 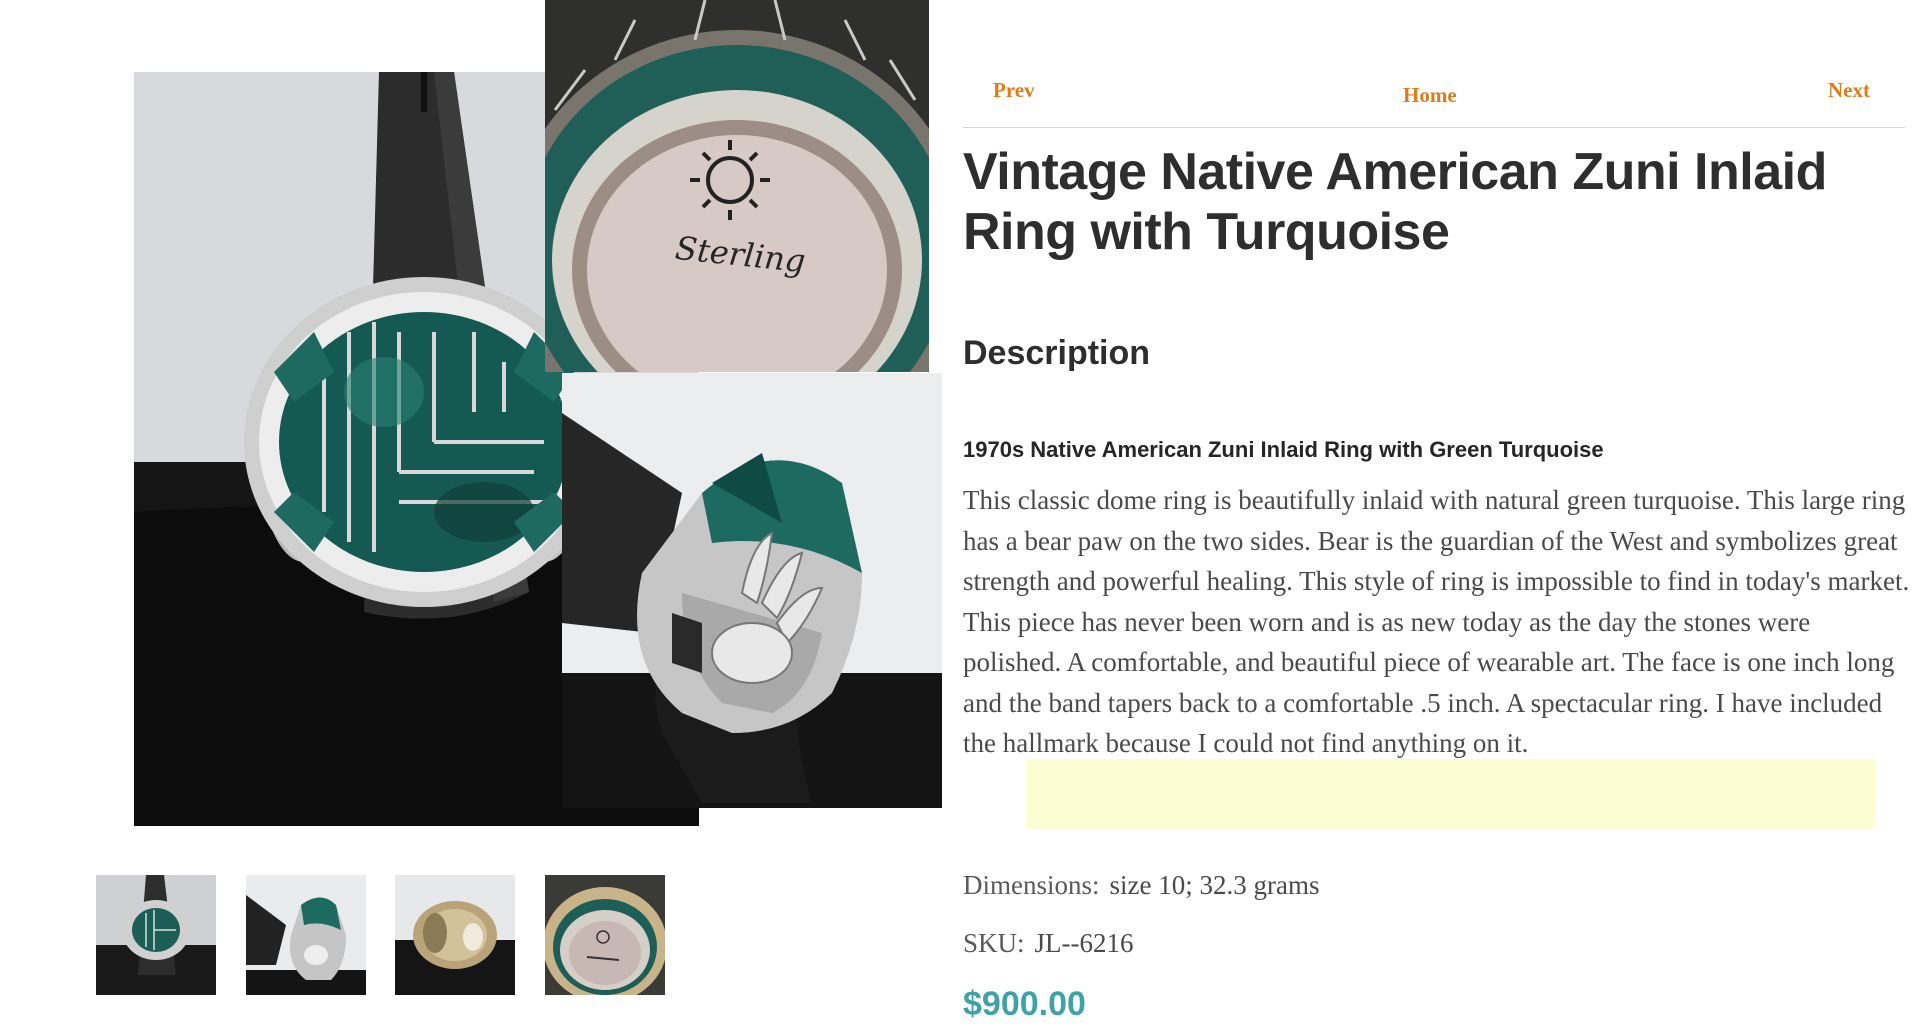 I want to click on sku-value: JL--6216, so click(x=1084, y=943).